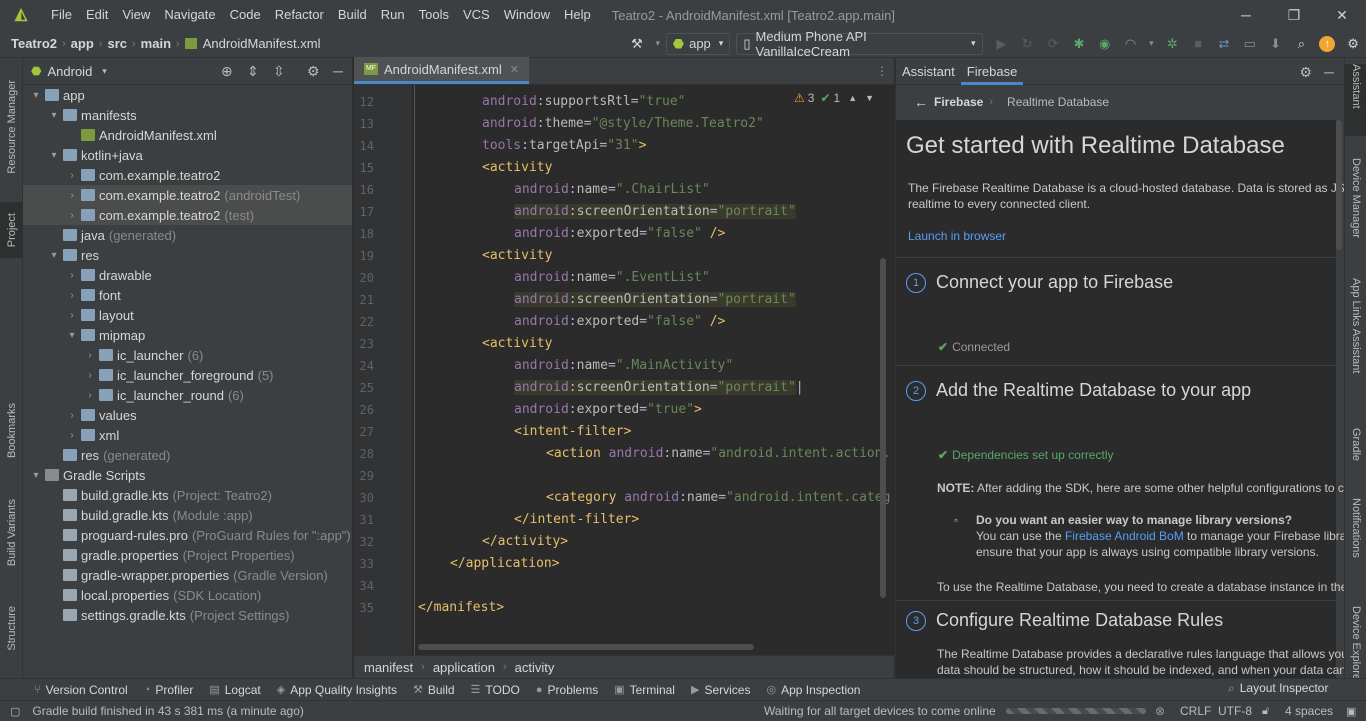  What do you see at coordinates (169, 690) in the screenshot?
I see `bottom-tab: ◔ Profiler` at bounding box center [169, 690].